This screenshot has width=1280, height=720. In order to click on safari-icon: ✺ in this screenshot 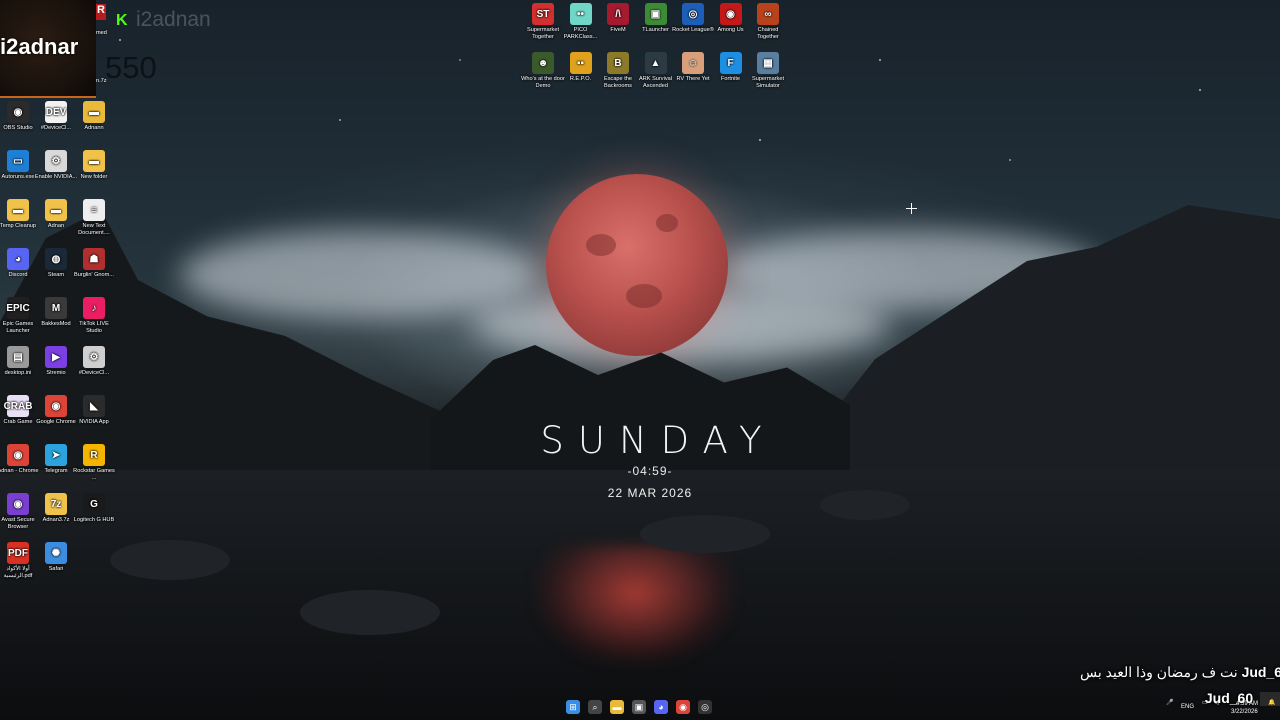, I will do `click(56, 553)`.